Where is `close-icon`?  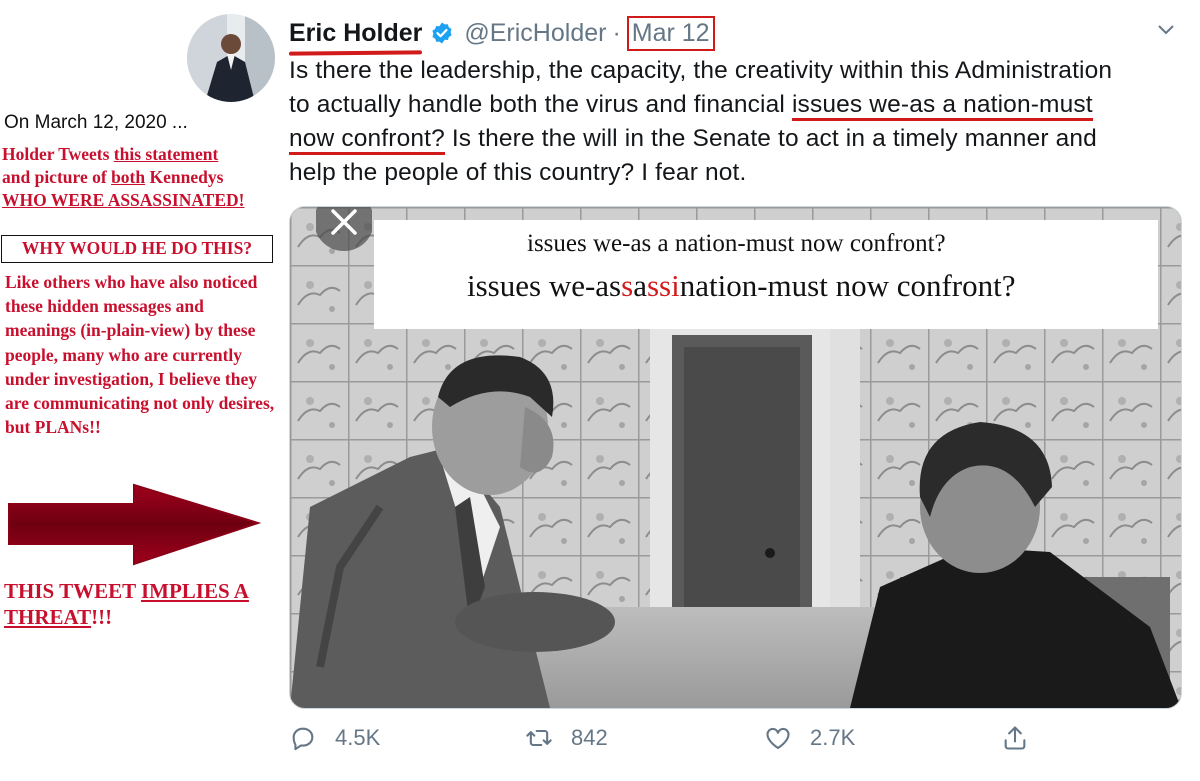
close-icon is located at coordinates (344, 229).